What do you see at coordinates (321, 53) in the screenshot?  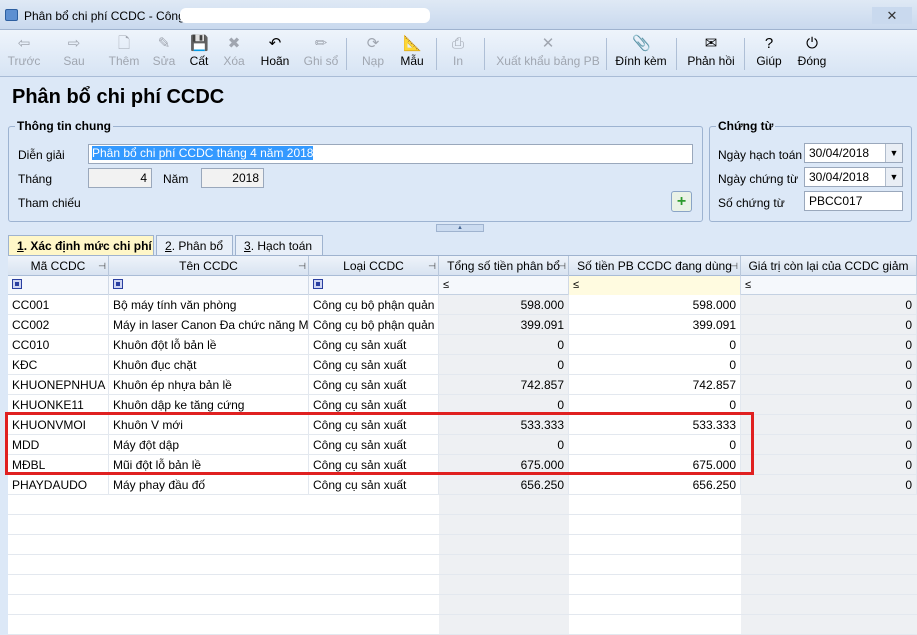 I see `post-button: ✏ Ghi sổ` at bounding box center [321, 53].